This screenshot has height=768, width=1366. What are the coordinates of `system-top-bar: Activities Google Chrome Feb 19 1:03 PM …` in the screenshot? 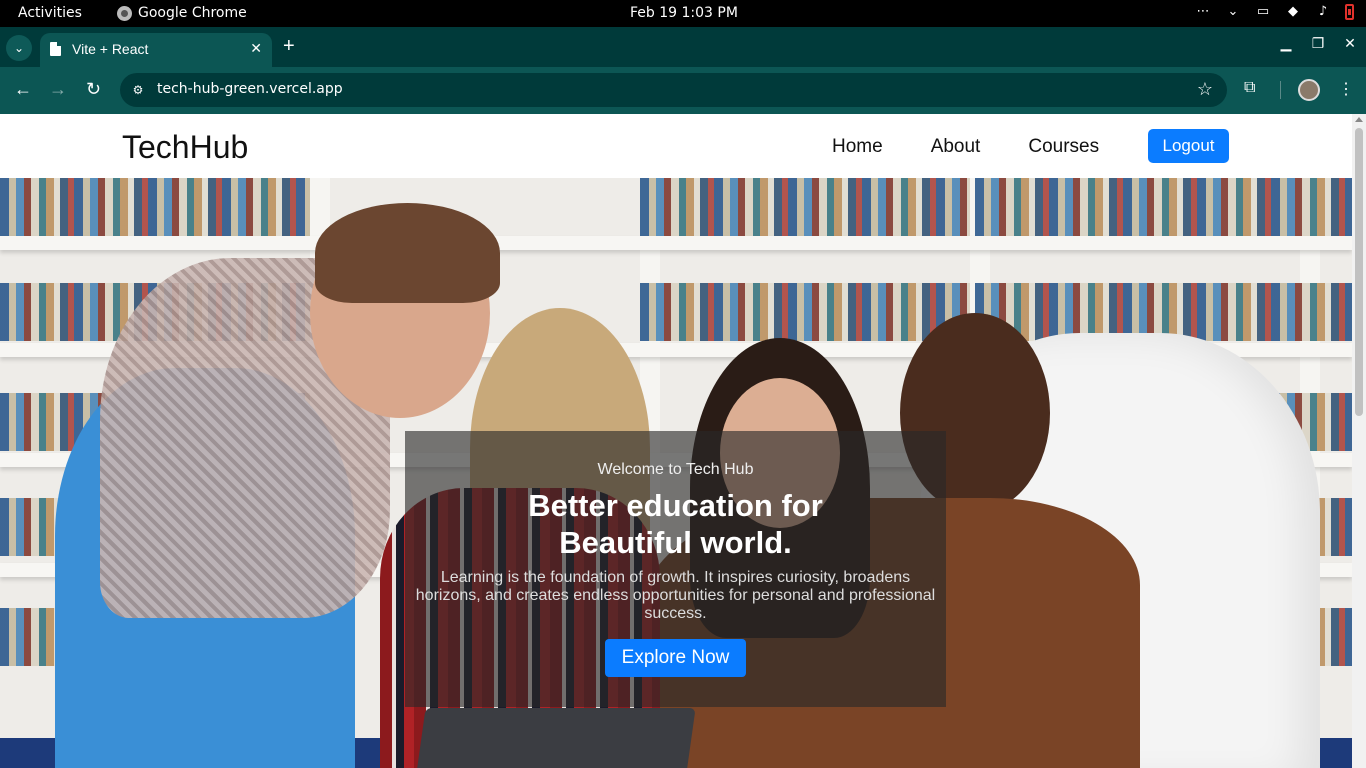 It's located at (683, 13).